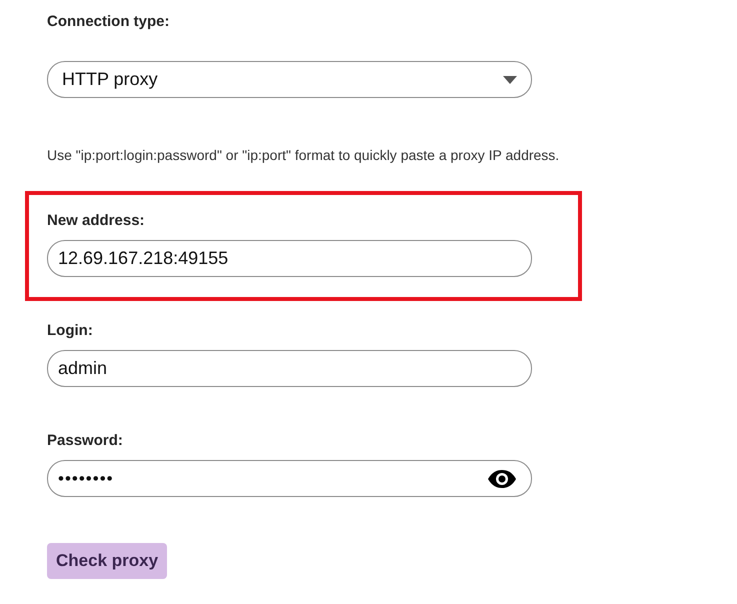 This screenshot has width=737, height=604. I want to click on eye-icon, so click(502, 478).